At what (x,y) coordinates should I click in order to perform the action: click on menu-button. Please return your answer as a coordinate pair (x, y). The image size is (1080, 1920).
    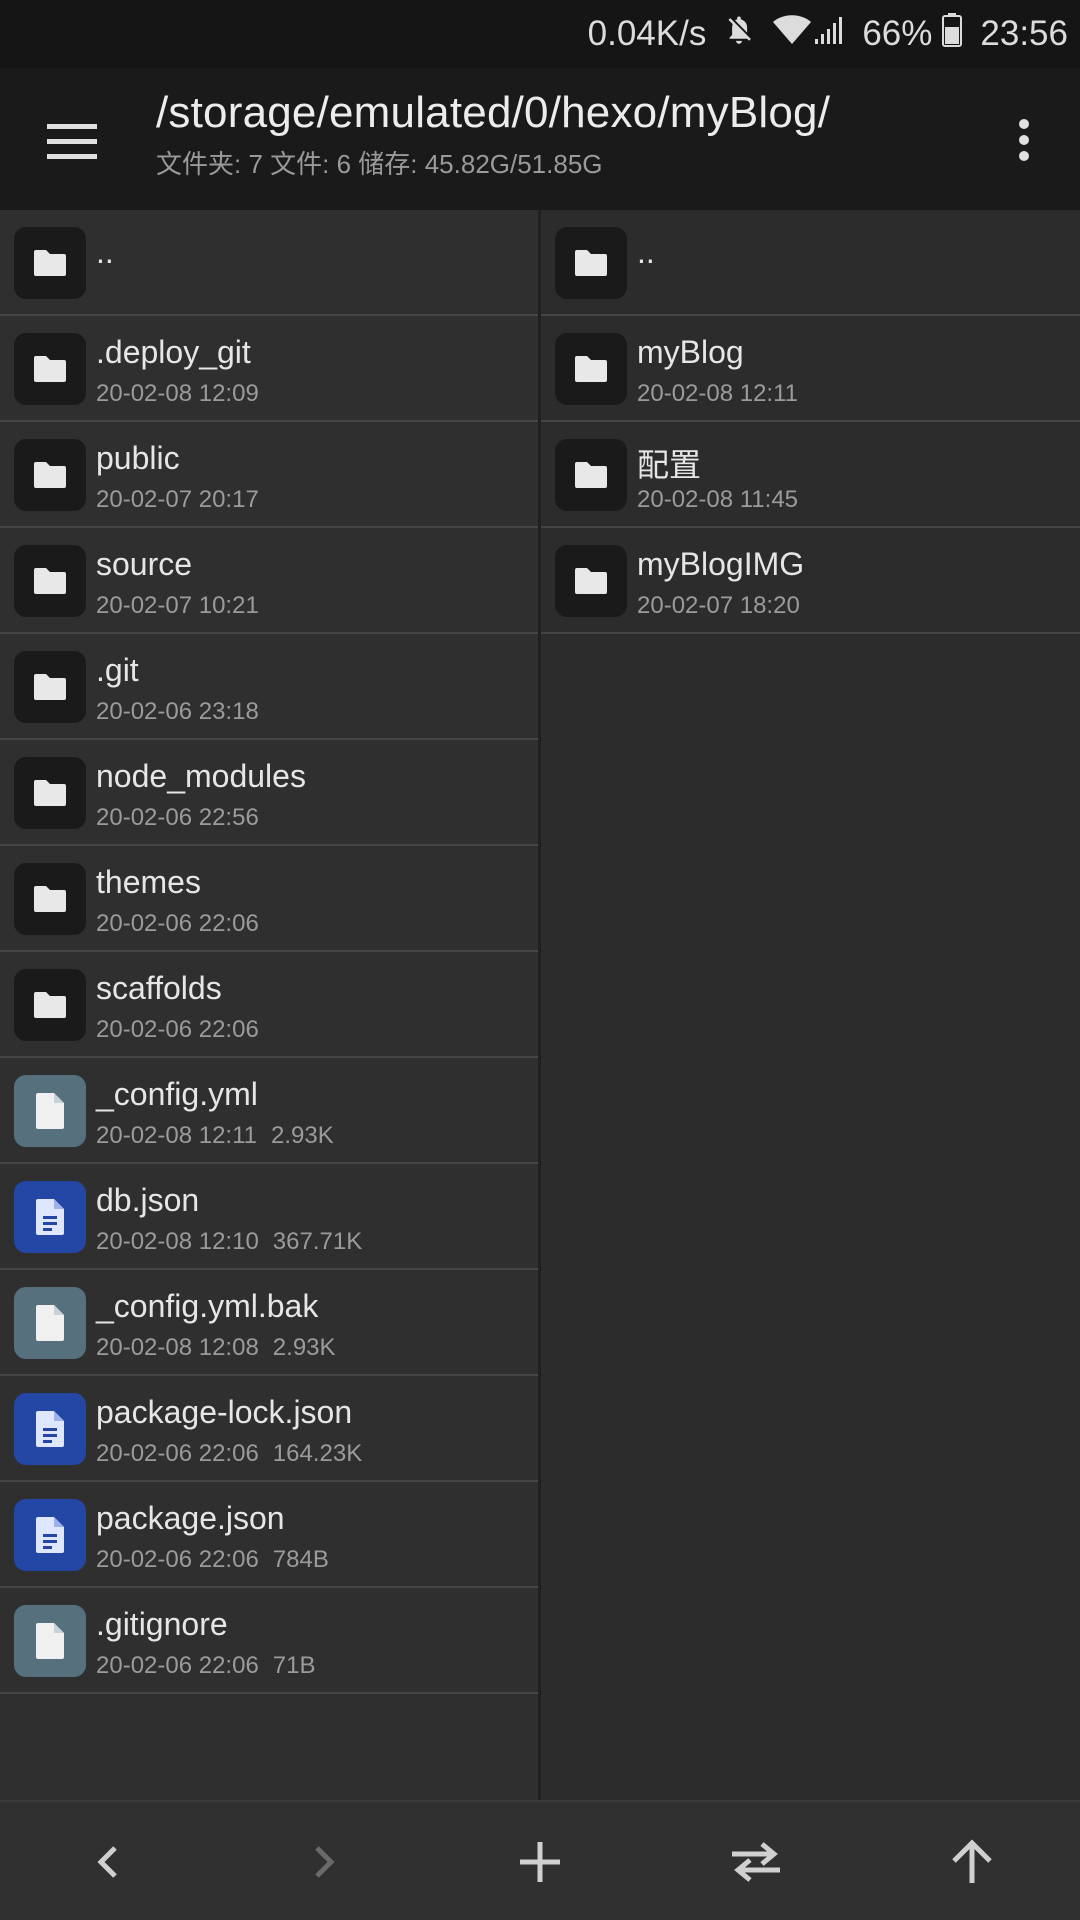
    Looking at the image, I should click on (72, 141).